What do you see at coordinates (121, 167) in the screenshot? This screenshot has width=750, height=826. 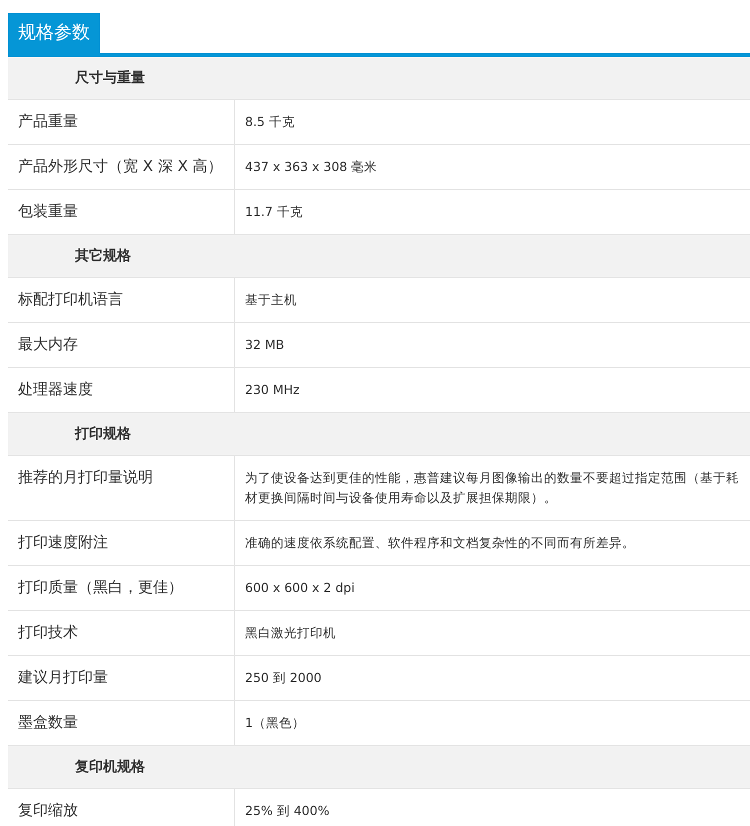 I see `spec-label: 产品外形尺寸（宽 X 深 X 高）` at bounding box center [121, 167].